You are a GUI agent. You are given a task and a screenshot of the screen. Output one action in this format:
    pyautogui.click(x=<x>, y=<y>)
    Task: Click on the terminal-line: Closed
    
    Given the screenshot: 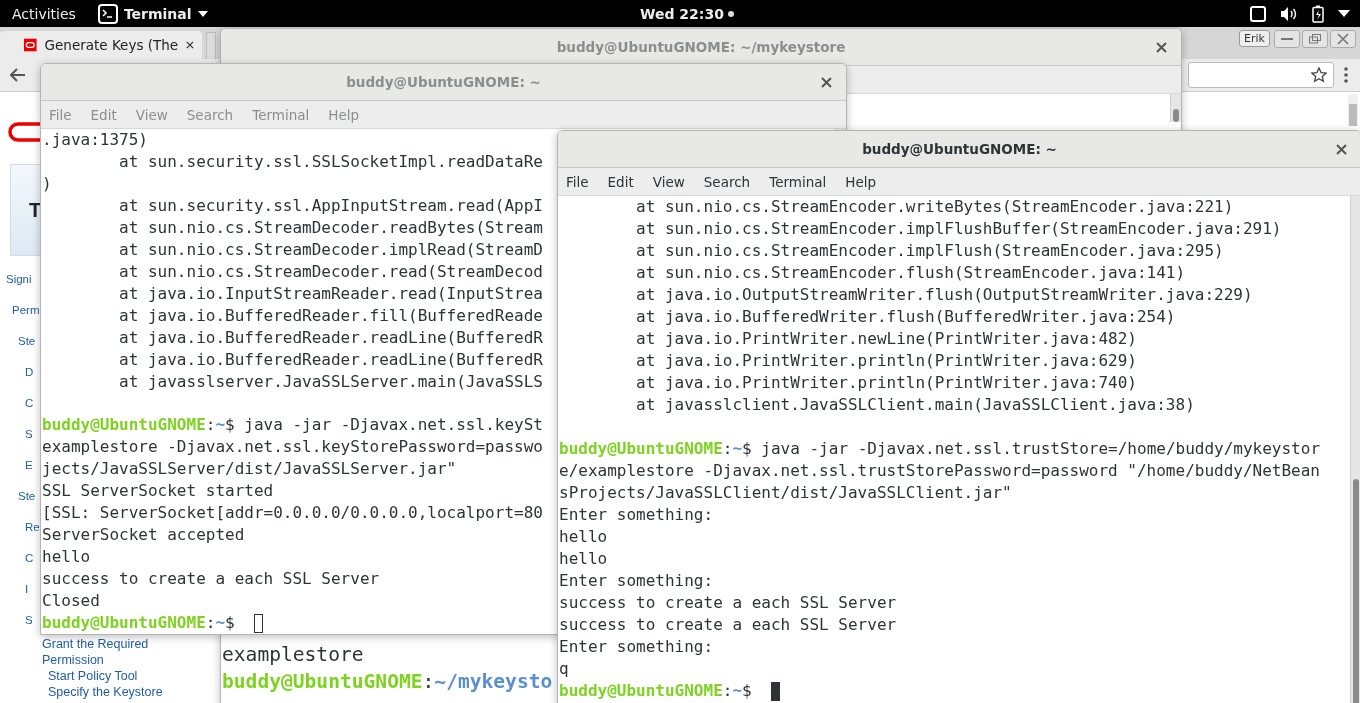 What is the action you would take?
    pyautogui.click(x=71, y=601)
    